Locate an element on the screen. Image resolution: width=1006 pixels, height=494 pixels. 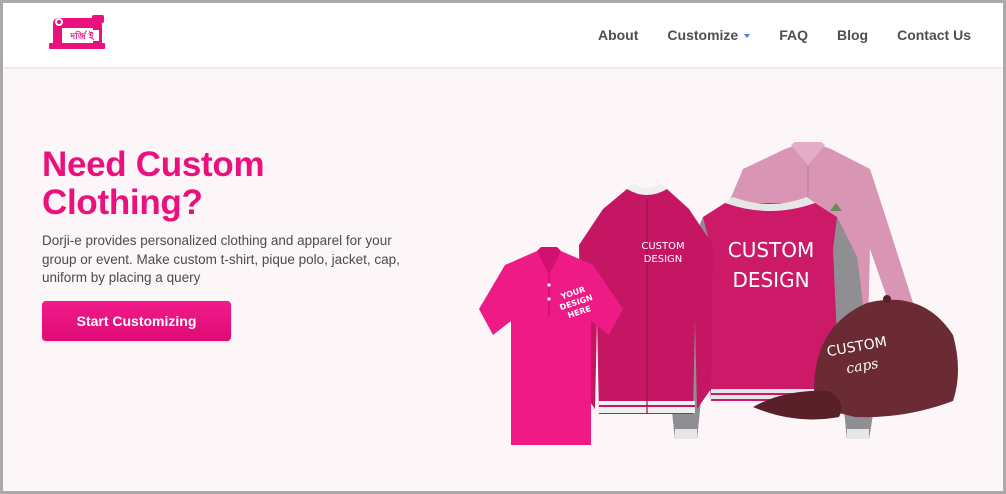
nav-faq-label: FAQ is located at coordinates (793, 35).